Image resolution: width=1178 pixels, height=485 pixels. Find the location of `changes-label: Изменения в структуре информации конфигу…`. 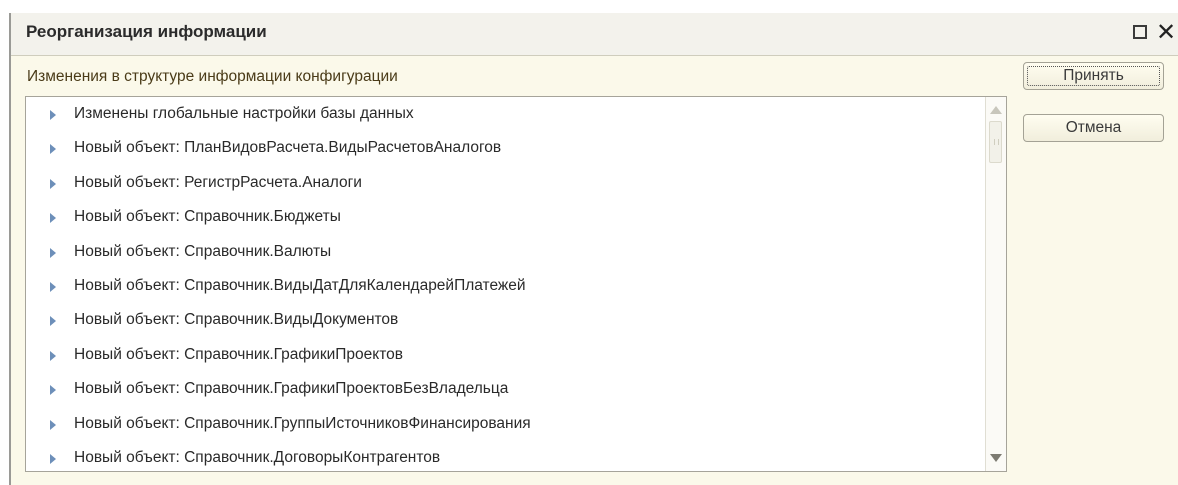

changes-label: Изменения в структуре информации конфигу… is located at coordinates (212, 76).